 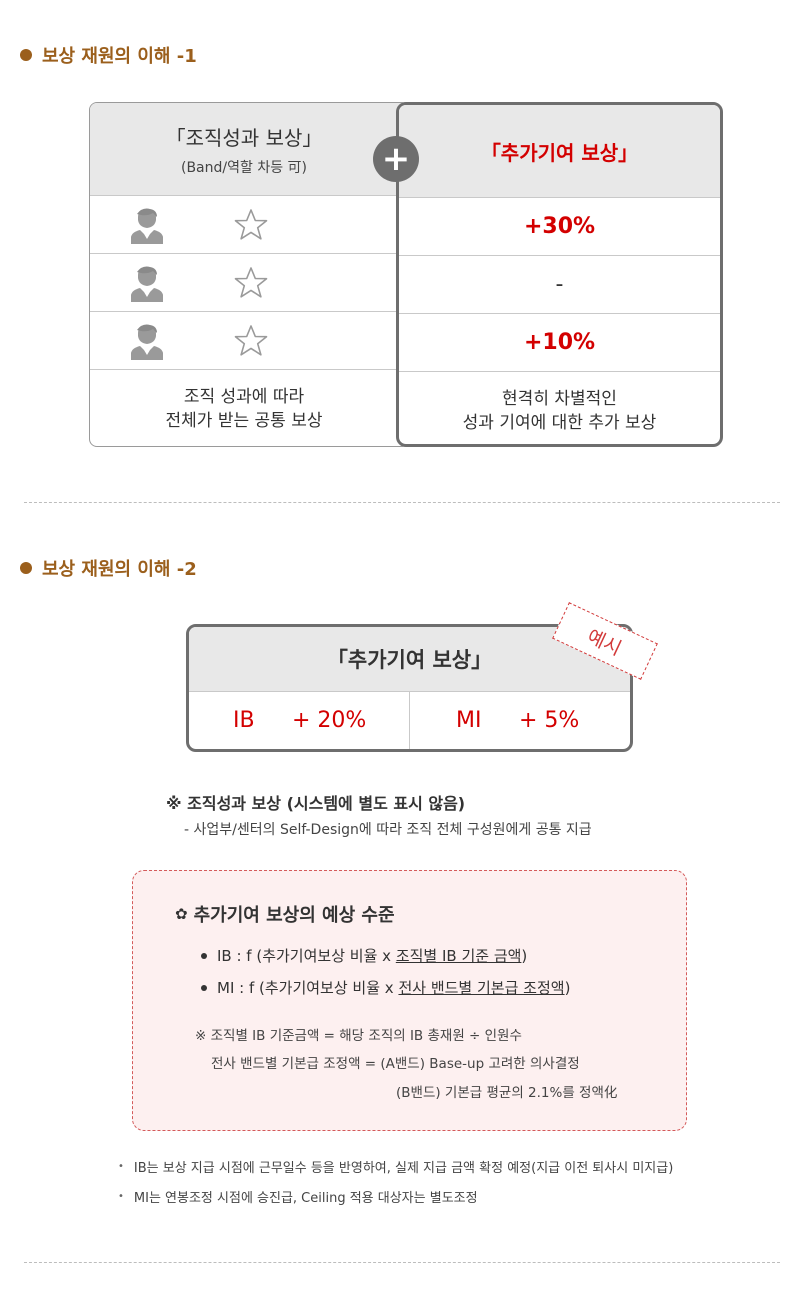 What do you see at coordinates (294, 915) in the screenshot?
I see `expected-level-title-text: 추가기여 보상의 예상 수준` at bounding box center [294, 915].